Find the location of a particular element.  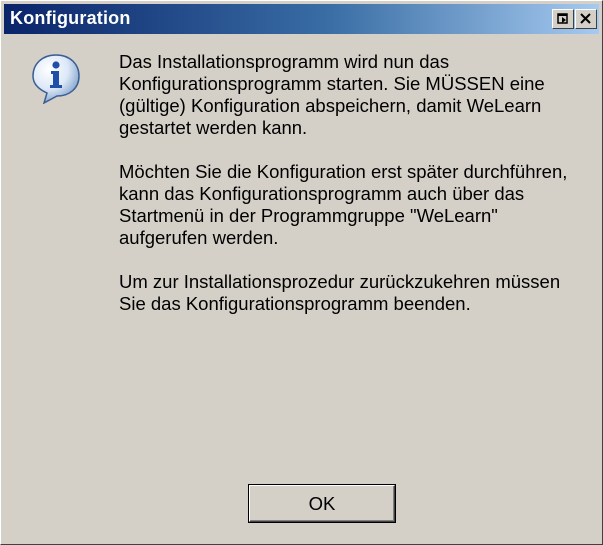

window-title: Konfiguration is located at coordinates (70, 18).